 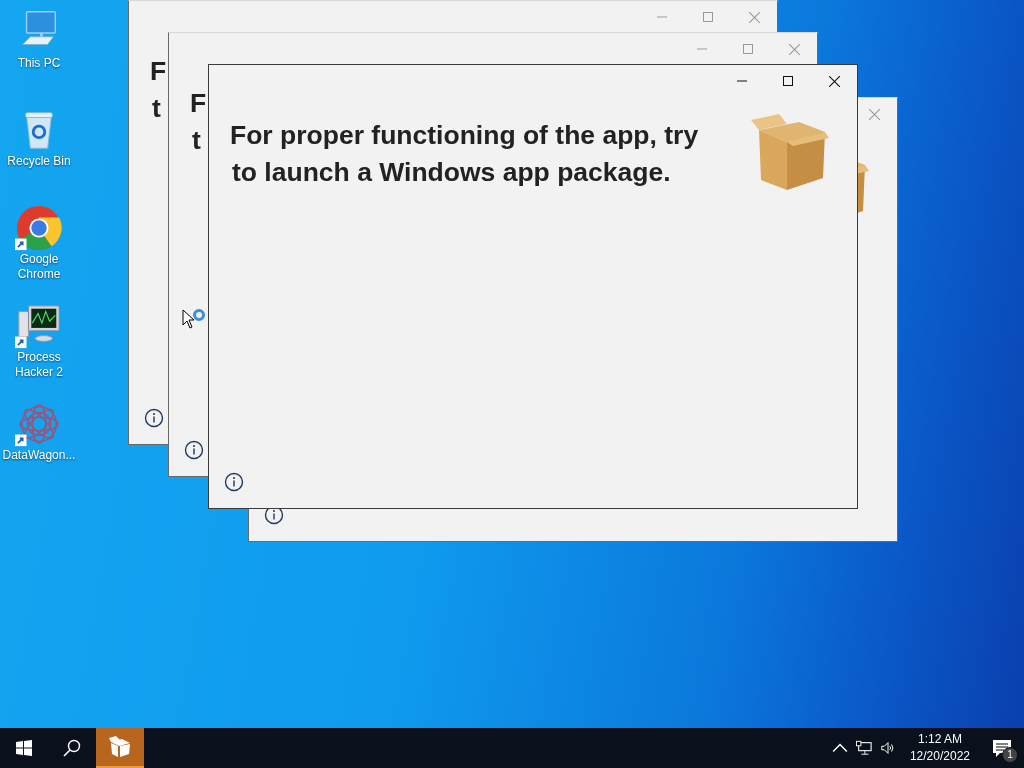 I want to click on search-icon, so click(x=72, y=748).